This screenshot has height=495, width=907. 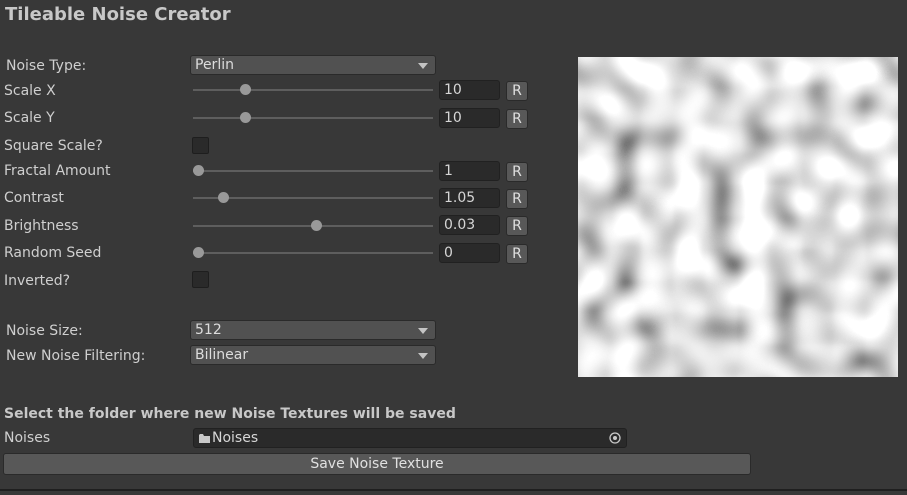 What do you see at coordinates (410, 438) in the screenshot?
I see `noises-folder-field: Noises` at bounding box center [410, 438].